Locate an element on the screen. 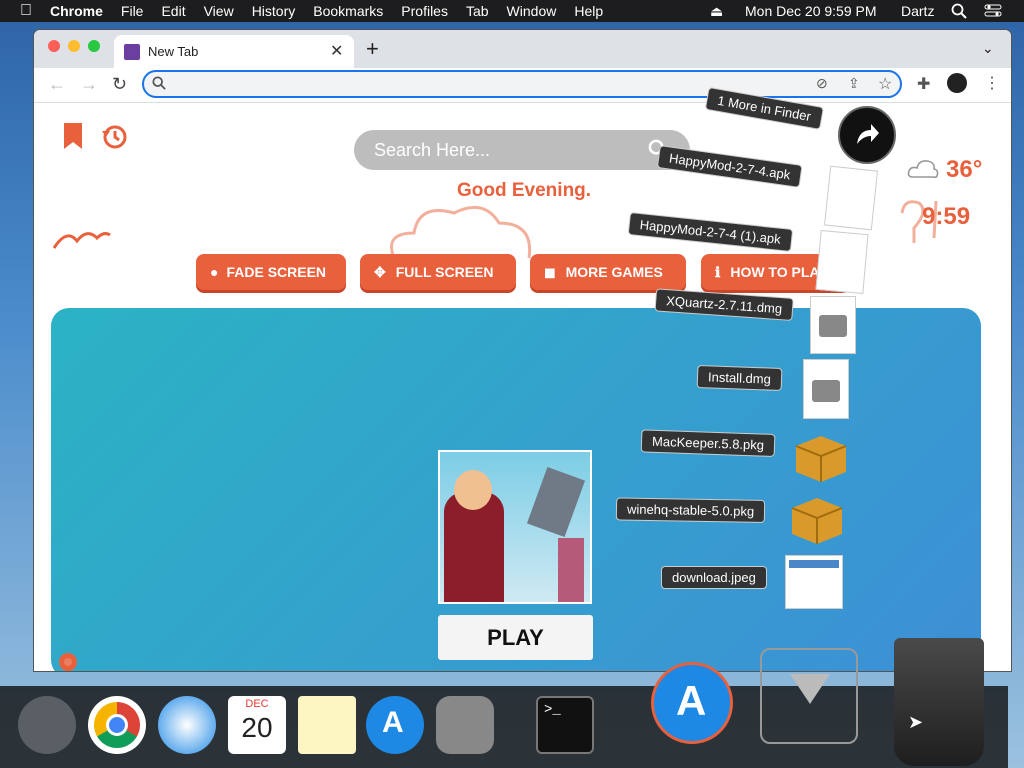  address-bar: ⊘ ⇪ ☆ is located at coordinates (522, 84).